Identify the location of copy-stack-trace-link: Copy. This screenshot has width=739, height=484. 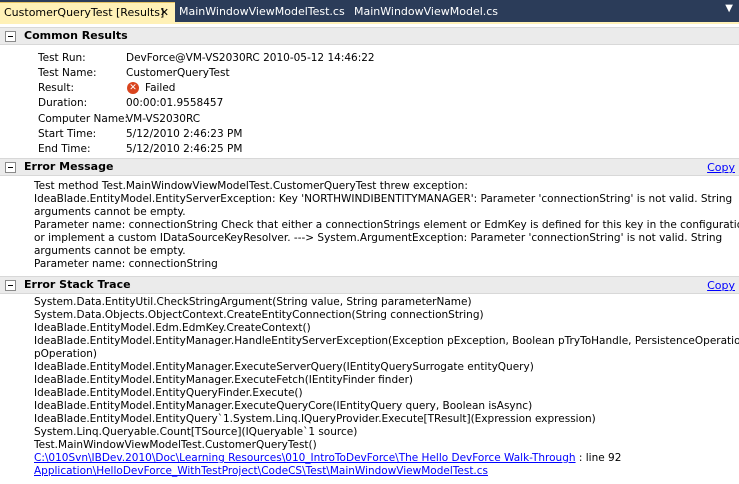
(721, 285).